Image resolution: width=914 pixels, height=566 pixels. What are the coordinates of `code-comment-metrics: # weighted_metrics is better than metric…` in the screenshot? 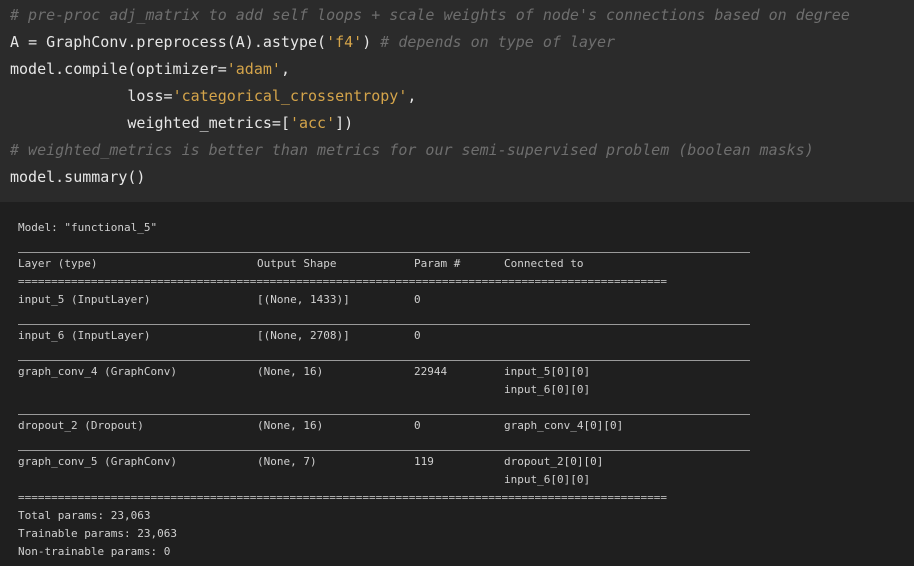 It's located at (412, 150).